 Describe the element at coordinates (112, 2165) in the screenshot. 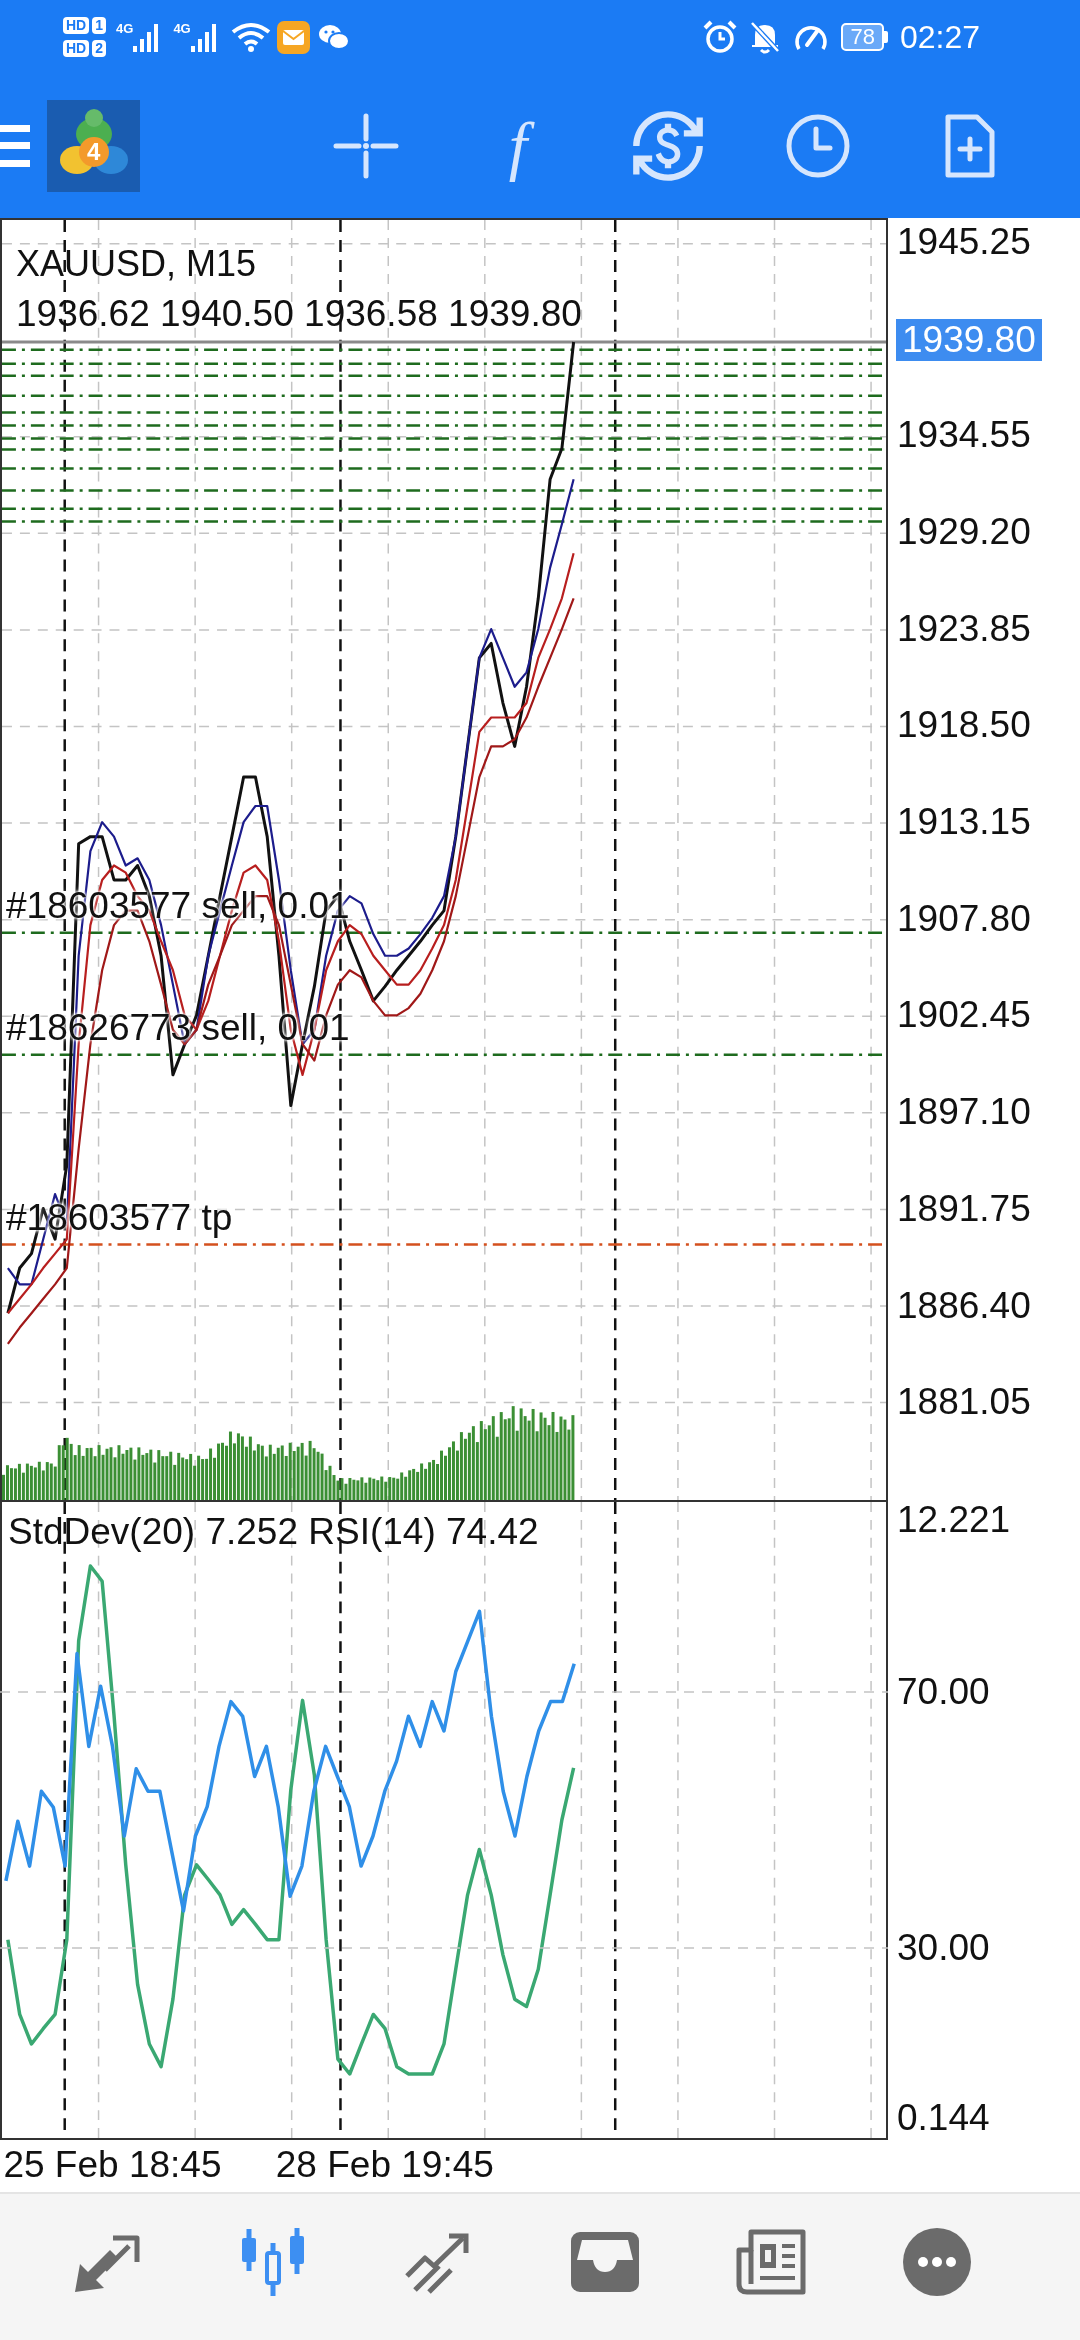

I see `time-axis-label: 25 Feb 18:45` at that location.